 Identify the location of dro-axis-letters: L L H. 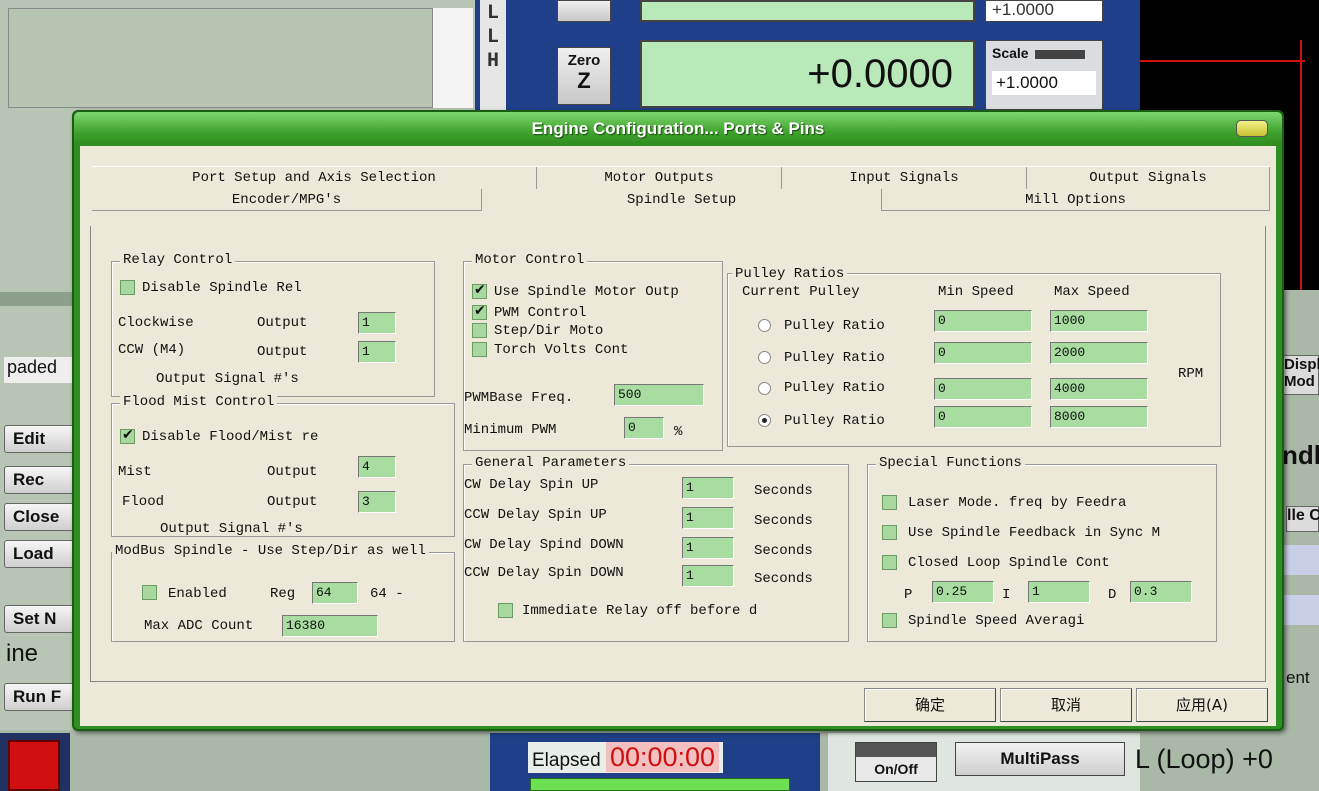
(493, 56).